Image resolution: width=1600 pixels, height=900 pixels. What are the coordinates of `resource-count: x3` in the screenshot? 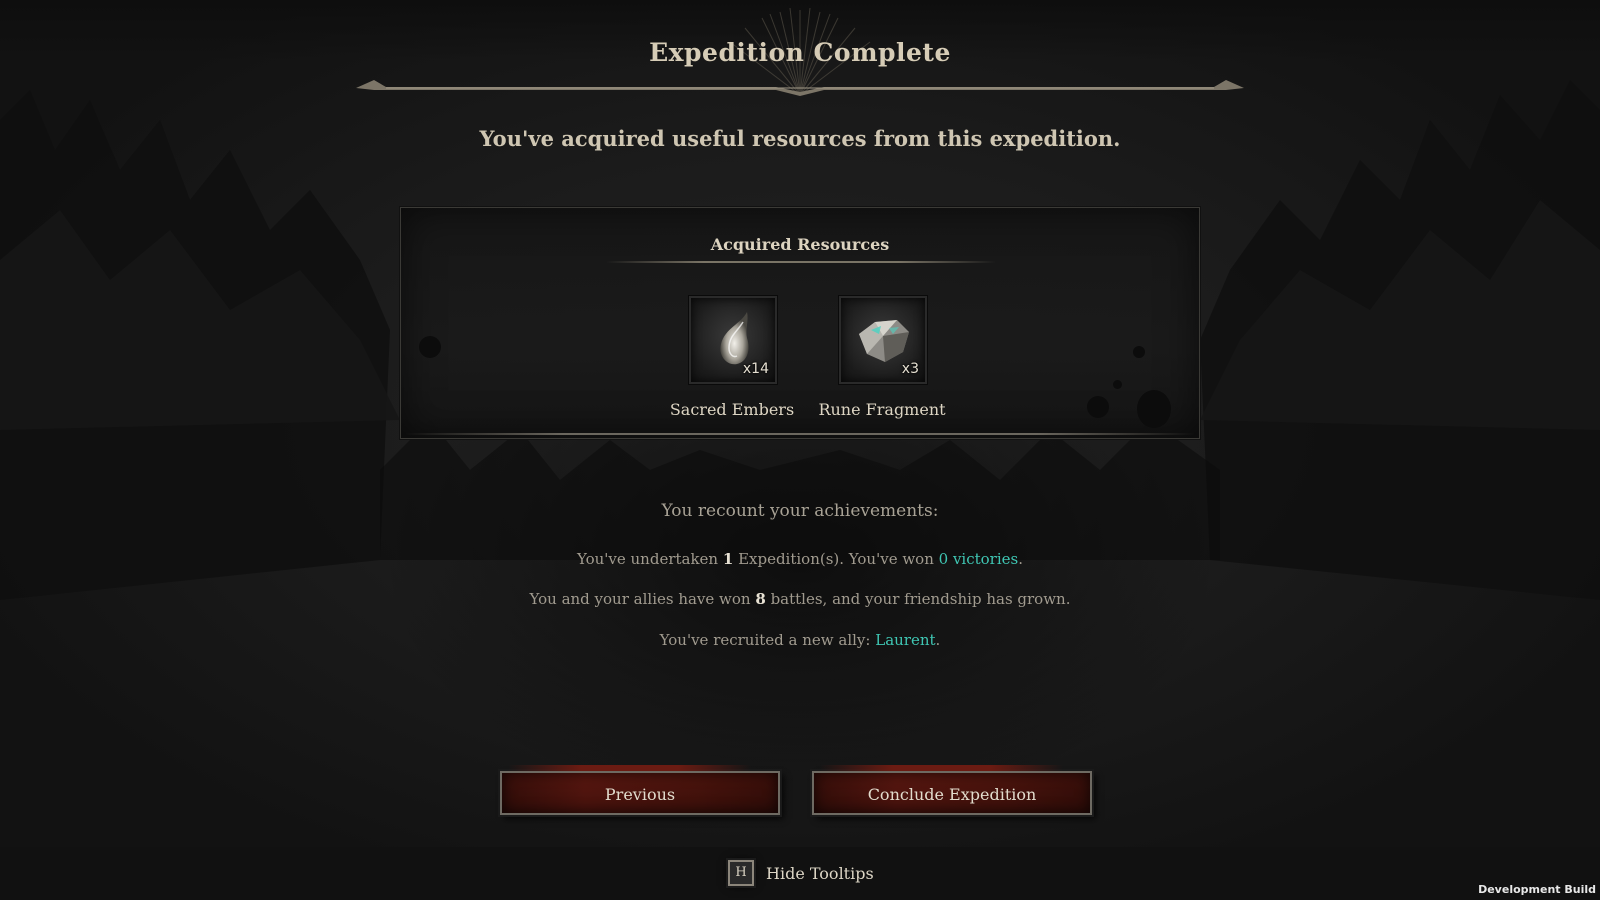 It's located at (910, 369).